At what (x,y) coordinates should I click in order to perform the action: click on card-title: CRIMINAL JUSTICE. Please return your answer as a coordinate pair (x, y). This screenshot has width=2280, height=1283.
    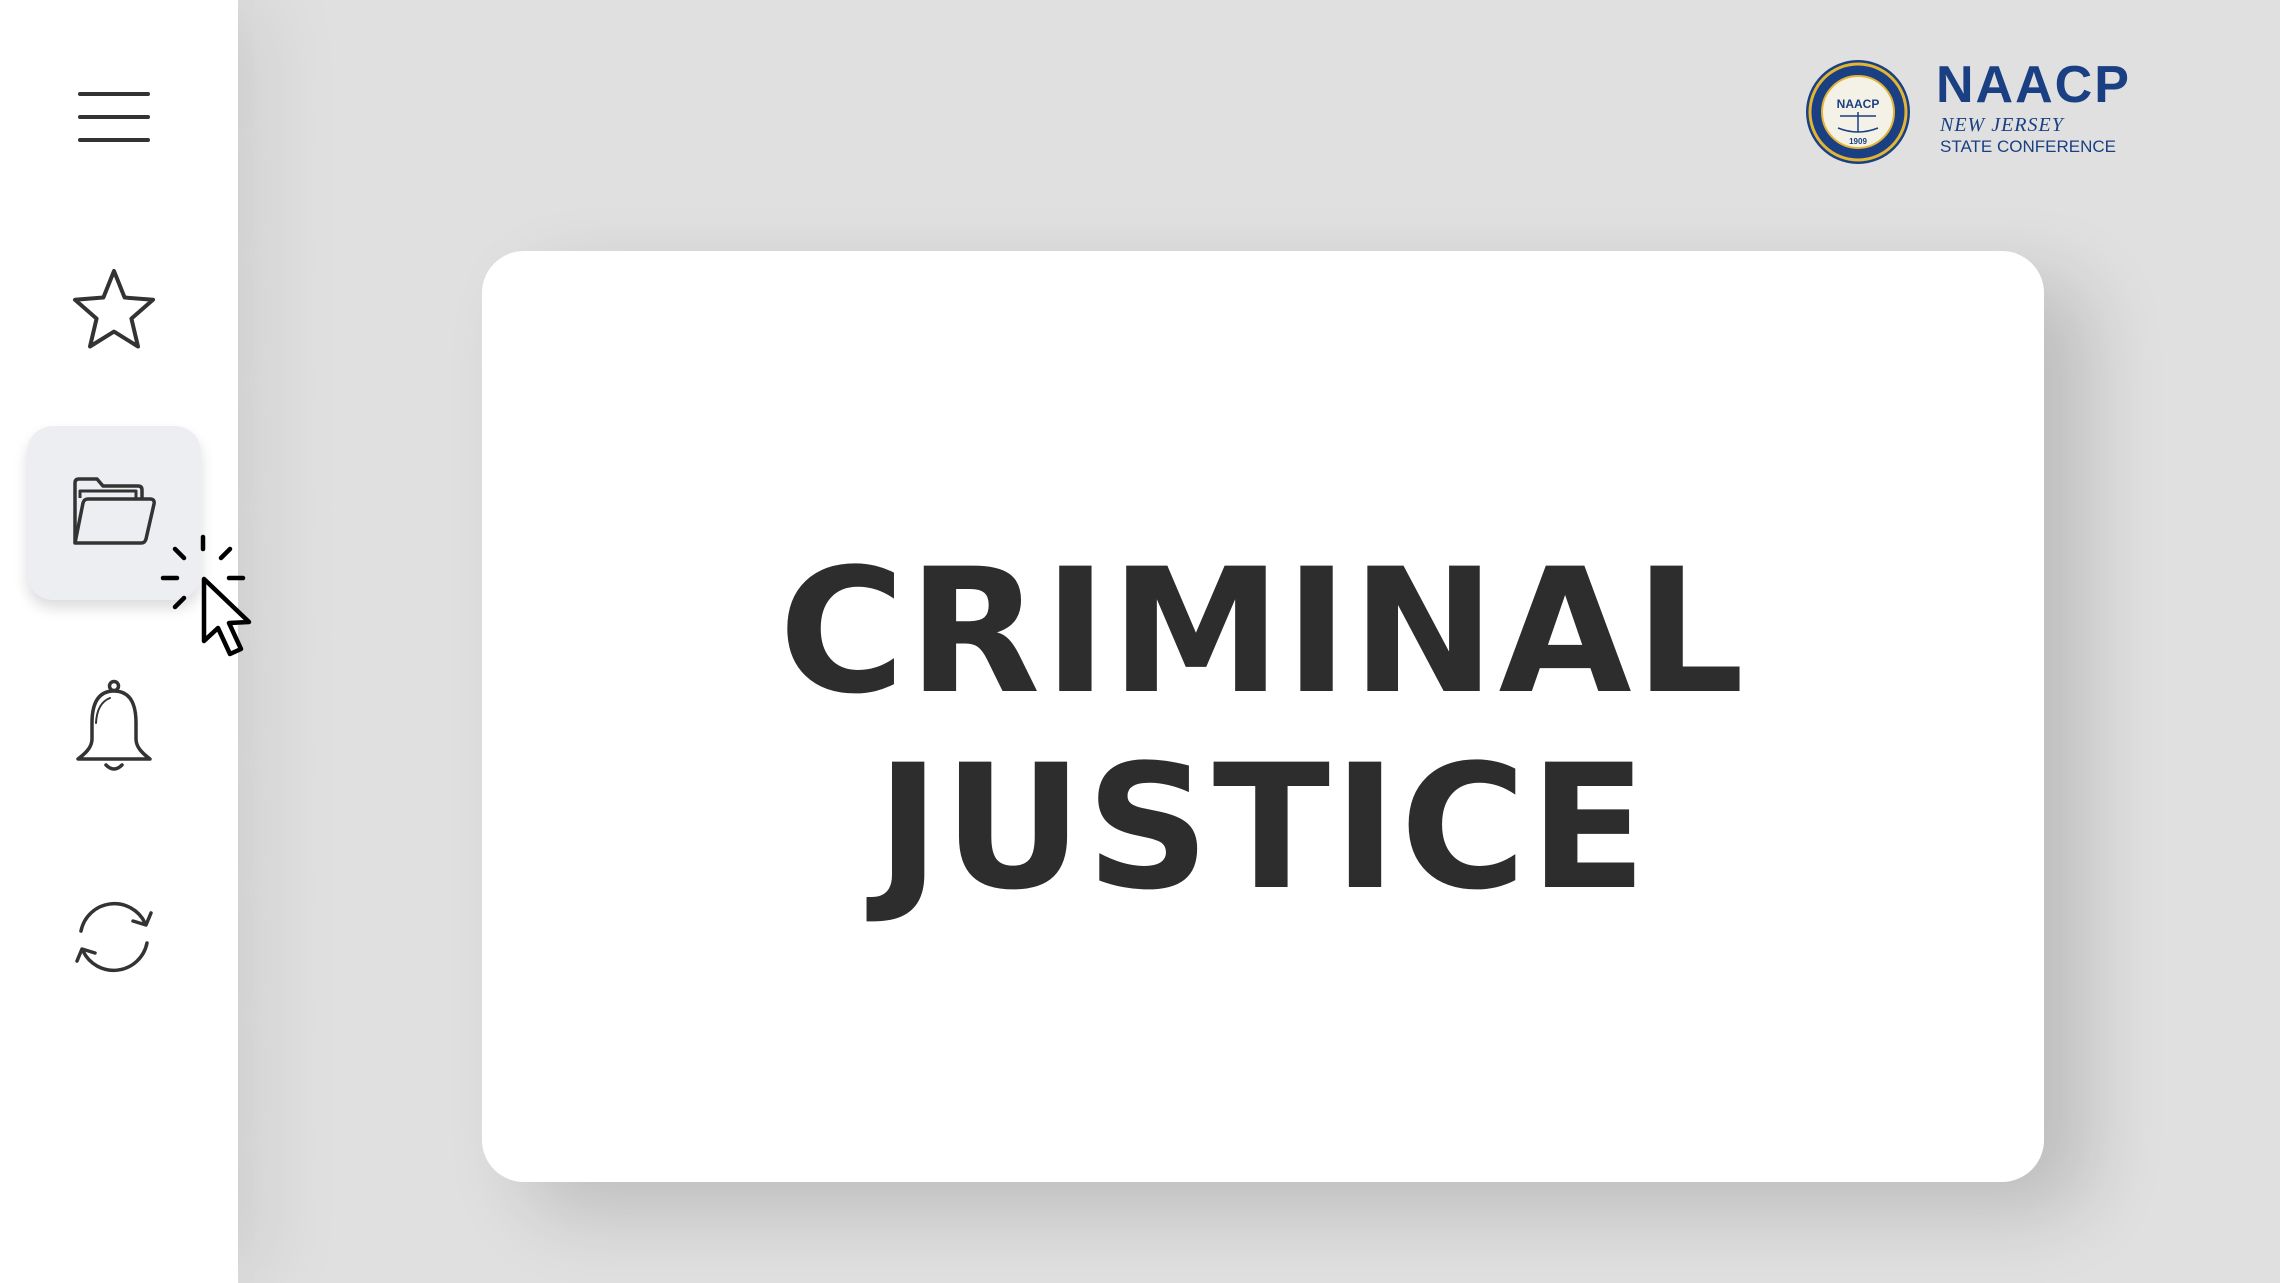
    Looking at the image, I should click on (1263, 729).